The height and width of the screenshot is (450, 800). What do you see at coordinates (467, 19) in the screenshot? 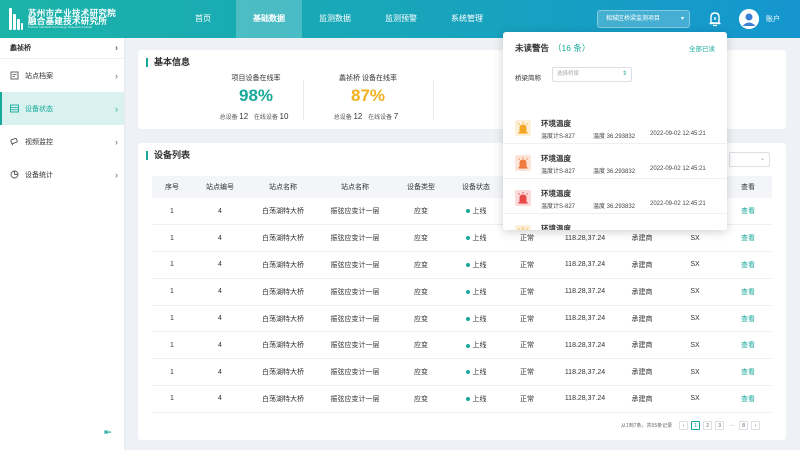
I see `nav-system-admin: 系统管理` at bounding box center [467, 19].